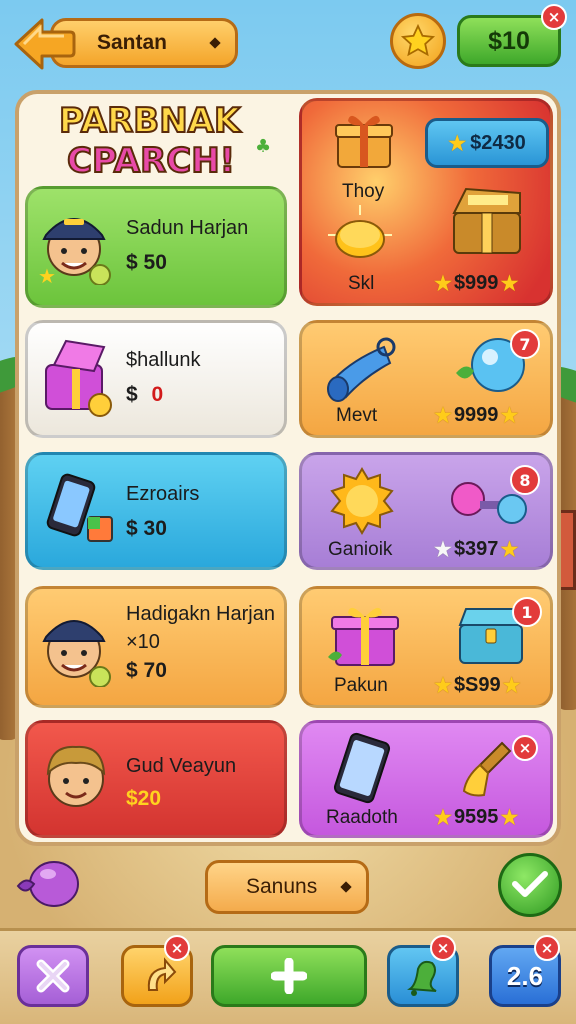 This screenshot has width=576, height=1024. I want to click on cash-badge-label: ×, so click(554, 17).